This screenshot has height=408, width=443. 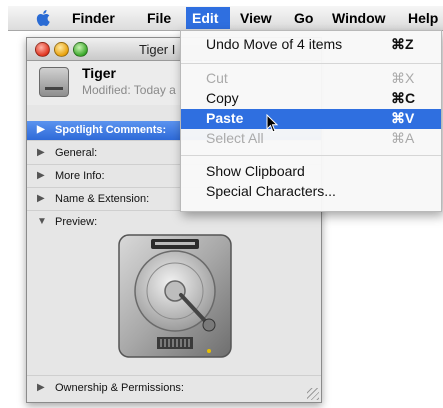 I want to click on menu-item-cut: Cut ⌘X, so click(x=311, y=79).